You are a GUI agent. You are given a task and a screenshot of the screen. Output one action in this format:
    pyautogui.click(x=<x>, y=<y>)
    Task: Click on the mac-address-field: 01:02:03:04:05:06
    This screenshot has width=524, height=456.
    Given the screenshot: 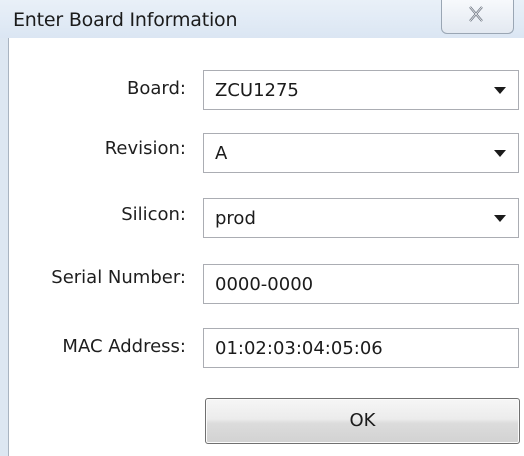 What is the action you would take?
    pyautogui.click(x=361, y=348)
    